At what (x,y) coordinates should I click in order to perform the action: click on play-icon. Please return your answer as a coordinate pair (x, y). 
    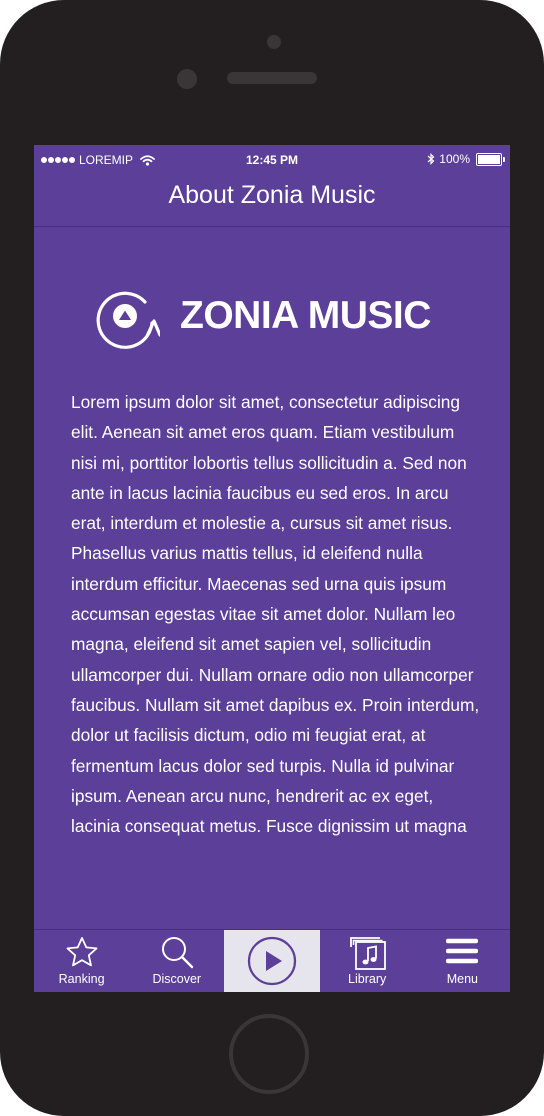
    Looking at the image, I should click on (272, 961).